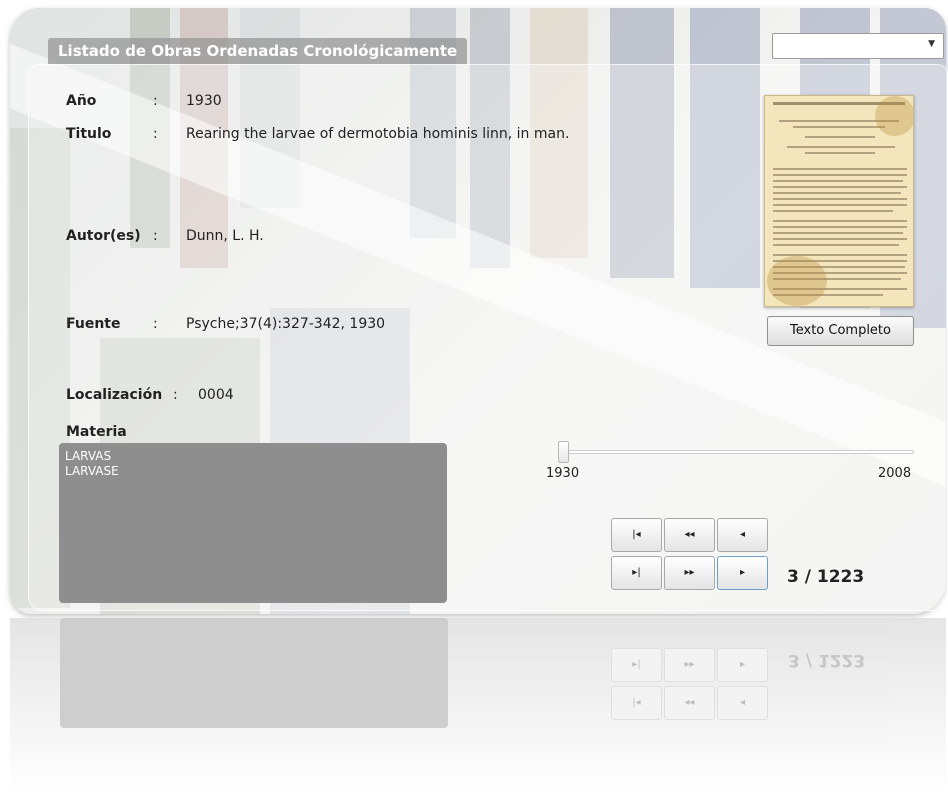  What do you see at coordinates (636, 535) in the screenshot?
I see `first-record-button: |◂` at bounding box center [636, 535].